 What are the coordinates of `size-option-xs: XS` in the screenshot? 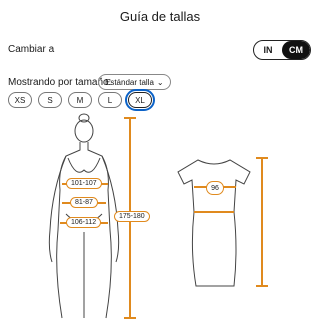 It's located at (20, 100).